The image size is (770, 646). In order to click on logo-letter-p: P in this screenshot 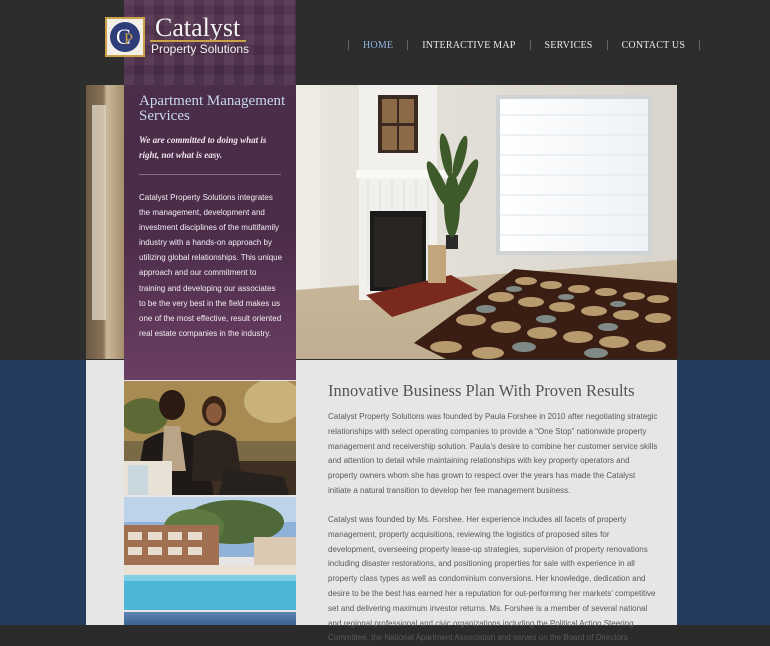, I will do `click(128, 39)`.